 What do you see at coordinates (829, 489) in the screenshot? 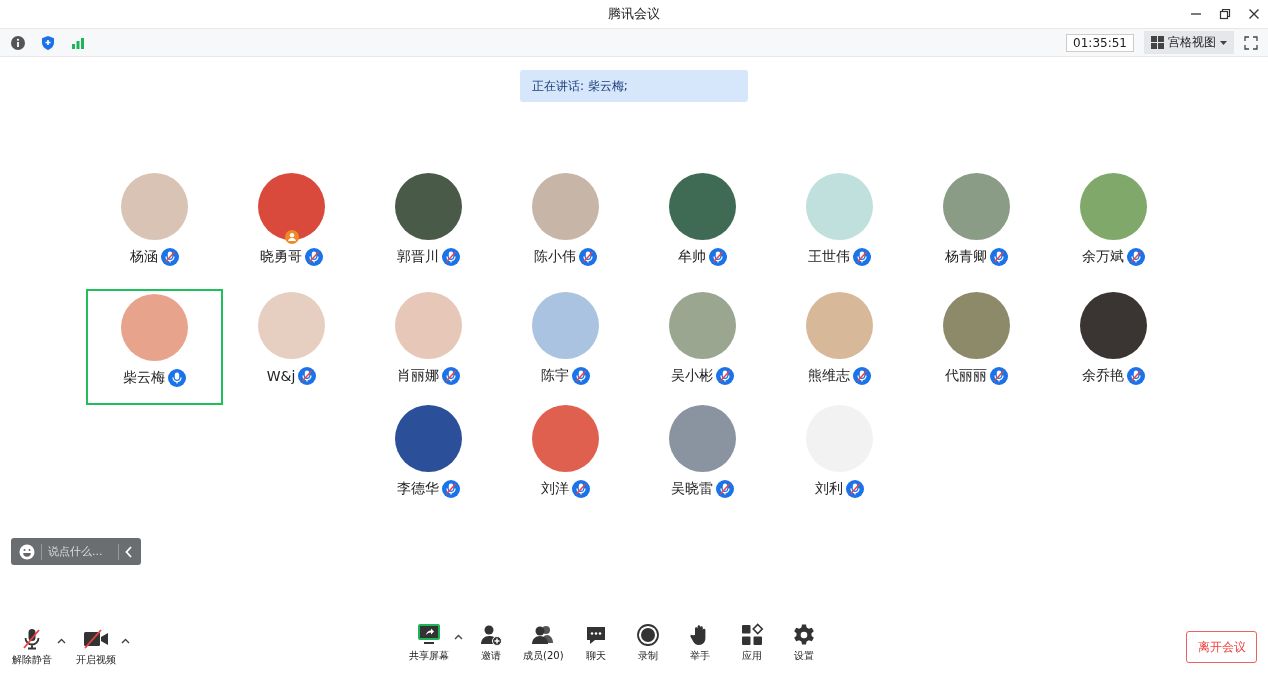
I see `participant-name: 刘利` at bounding box center [829, 489].